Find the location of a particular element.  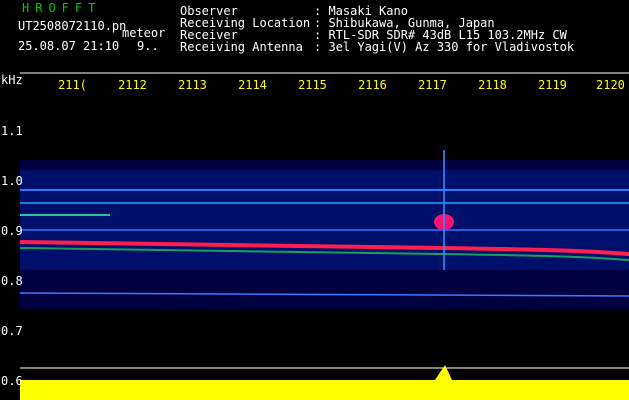

x-tick-8: 2118 is located at coordinates (492, 85).